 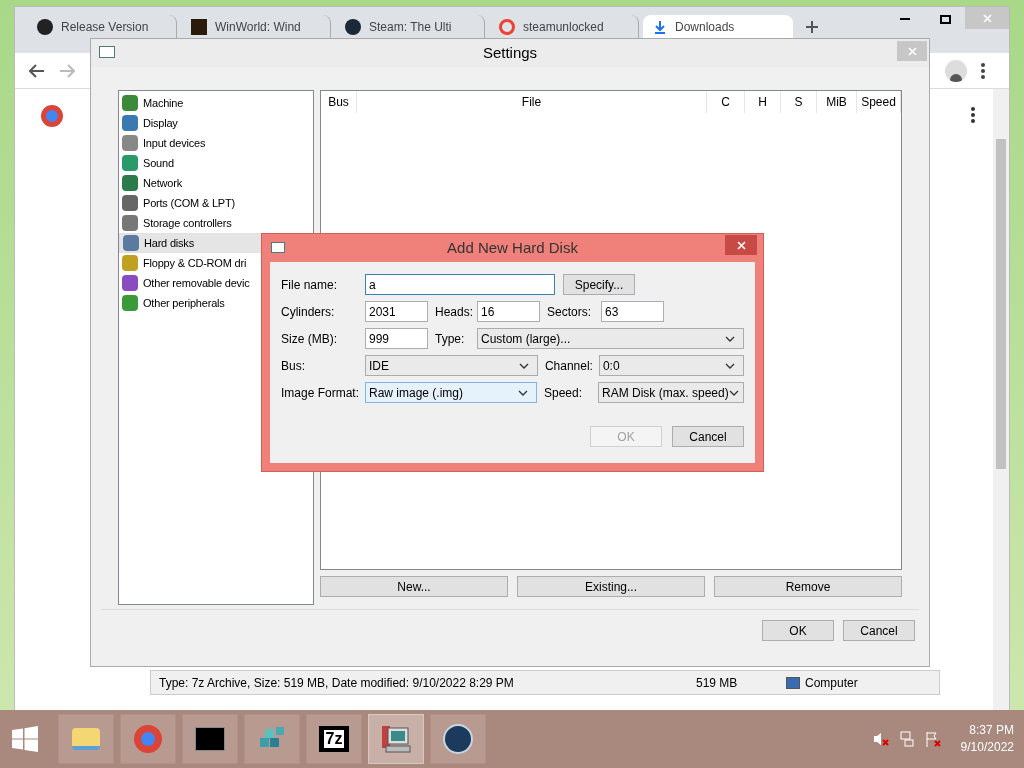 I want to click on dropdown: Raw image (.img), so click(x=451, y=392).